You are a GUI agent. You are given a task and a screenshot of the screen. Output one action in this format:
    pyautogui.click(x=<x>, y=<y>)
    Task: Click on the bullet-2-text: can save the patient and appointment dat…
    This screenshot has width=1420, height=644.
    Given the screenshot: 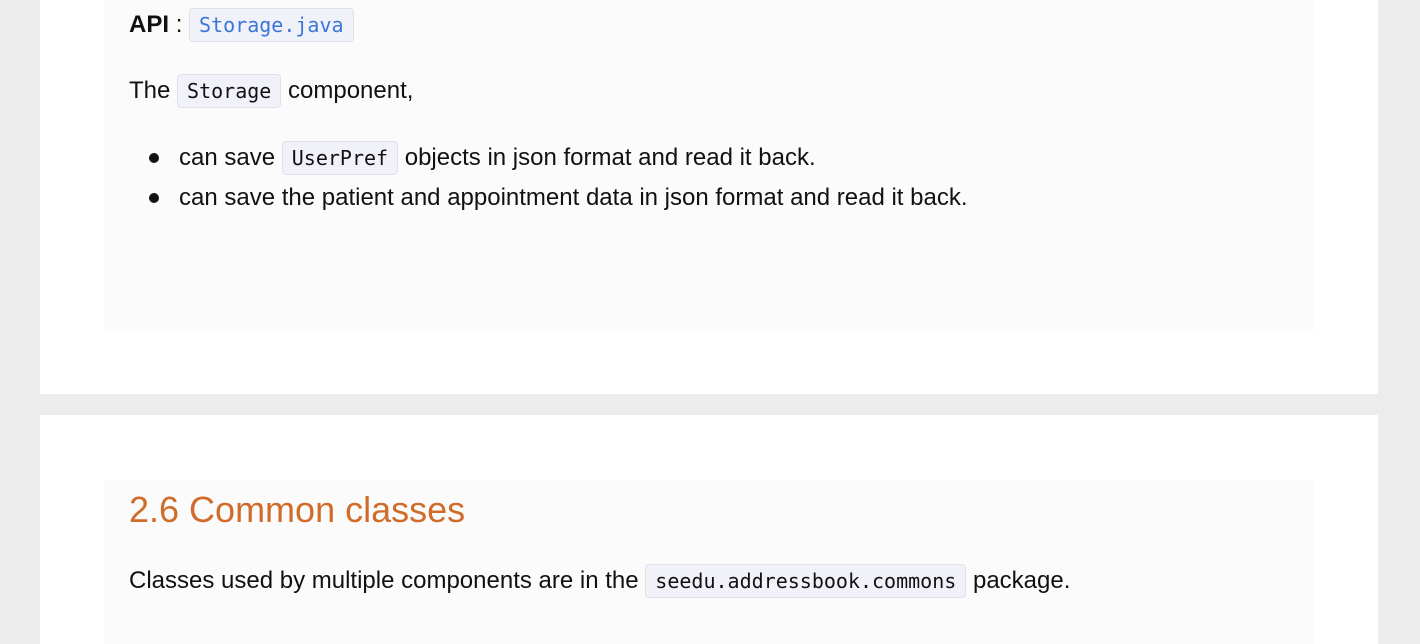 What is the action you would take?
    pyautogui.click(x=573, y=197)
    